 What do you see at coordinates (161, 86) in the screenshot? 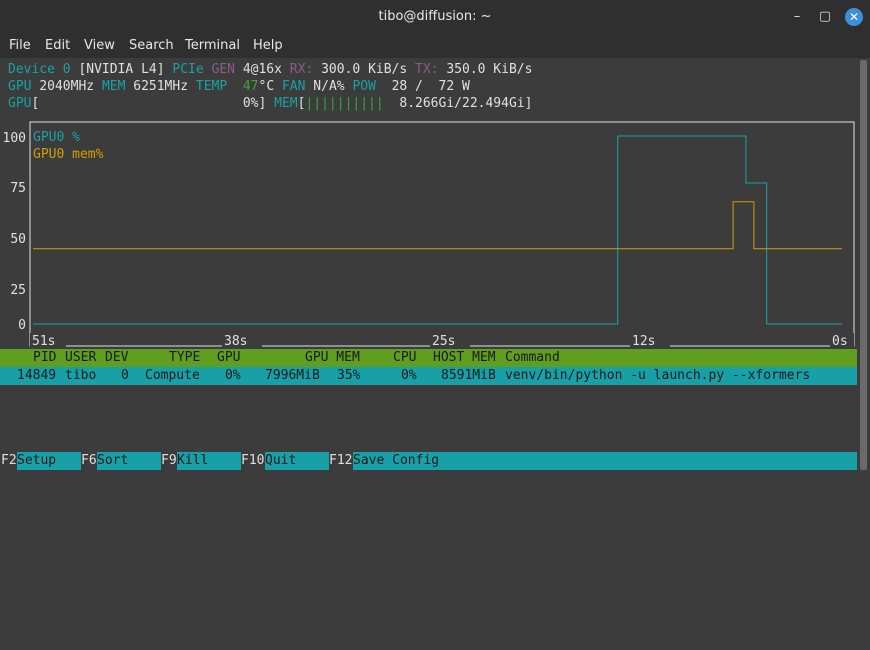
I see `mem-clock-value: 6251MHz` at bounding box center [161, 86].